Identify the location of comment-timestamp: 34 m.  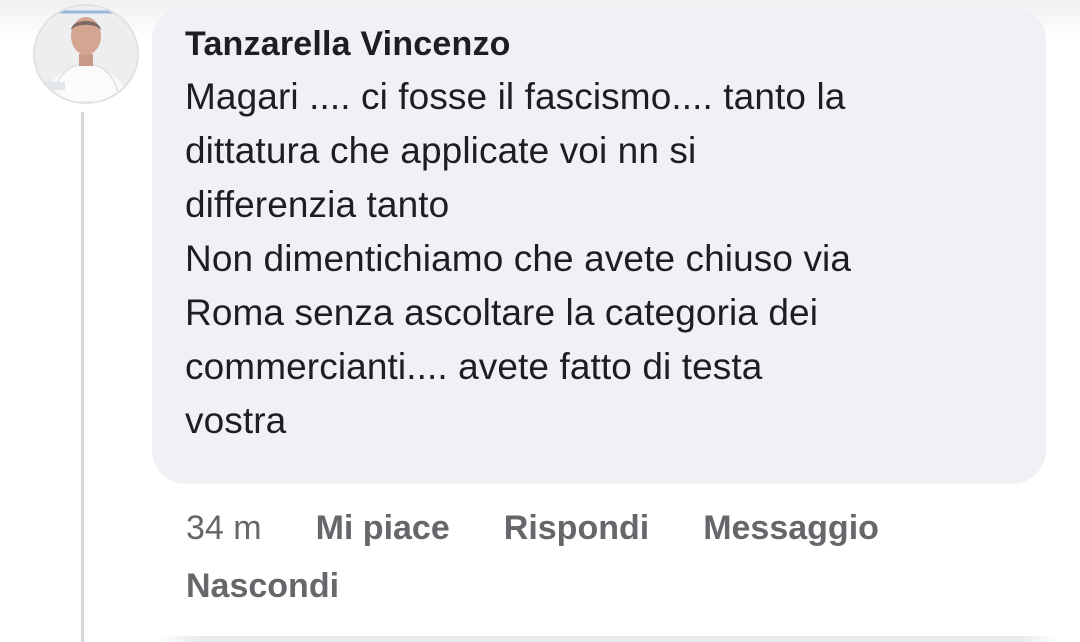
(224, 528).